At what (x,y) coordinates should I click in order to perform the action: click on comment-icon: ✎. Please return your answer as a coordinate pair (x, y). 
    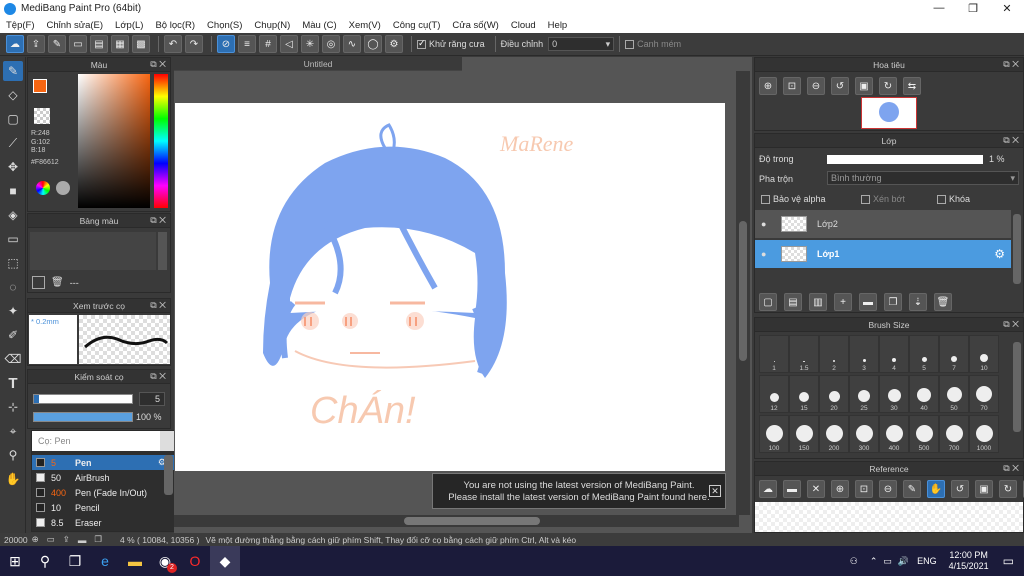
    Looking at the image, I should click on (57, 44).